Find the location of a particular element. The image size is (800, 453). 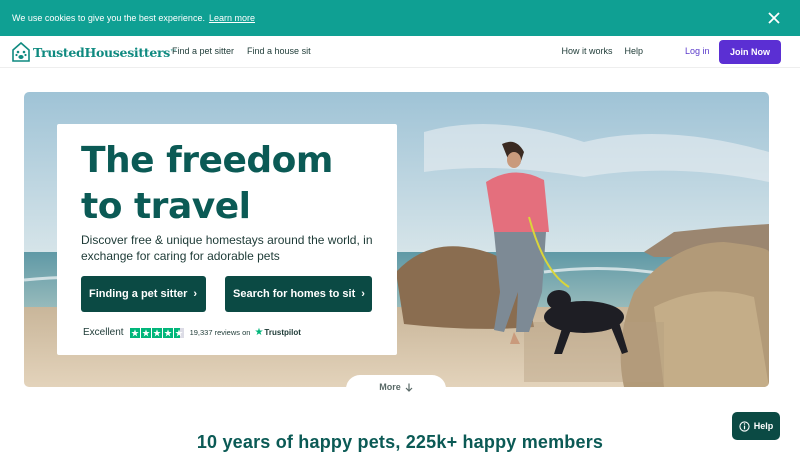

trustpilot-rating: Excellent 19,337 reviews on ★ Trustpilot is located at coordinates (192, 332).